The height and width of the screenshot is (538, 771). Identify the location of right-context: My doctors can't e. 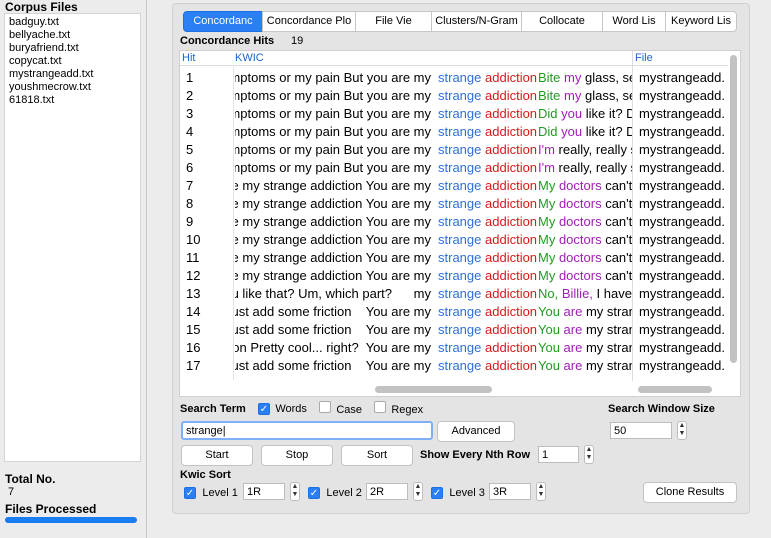
(585, 222).